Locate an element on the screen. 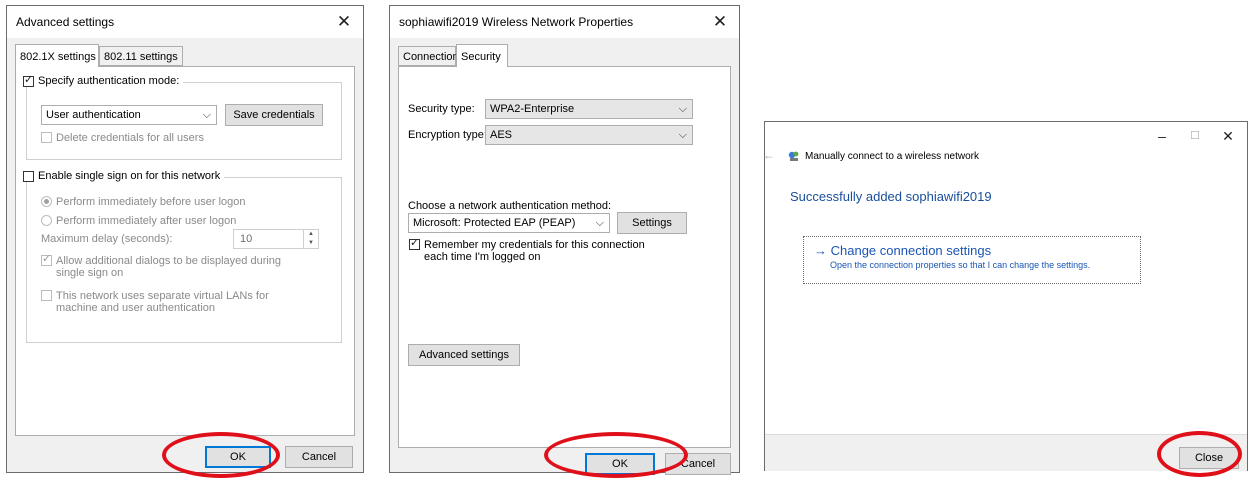 This screenshot has width=1255, height=479. radio-after-logon-label: Perform immediately after user logon is located at coordinates (146, 221).